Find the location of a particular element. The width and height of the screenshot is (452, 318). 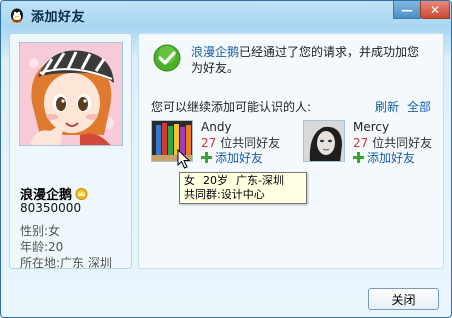

suggestions-label: 您可以继续添加可能认识的人: is located at coordinates (231, 107).